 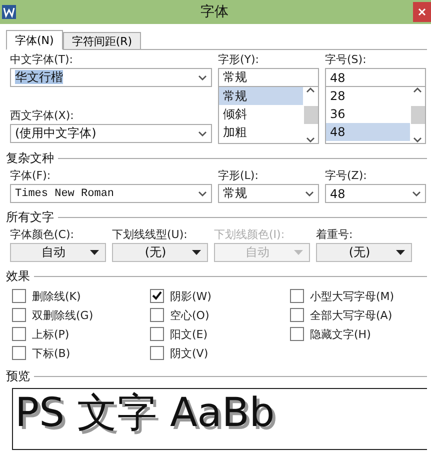 I want to click on field-label: 下划线线型(U):, so click(x=150, y=235).